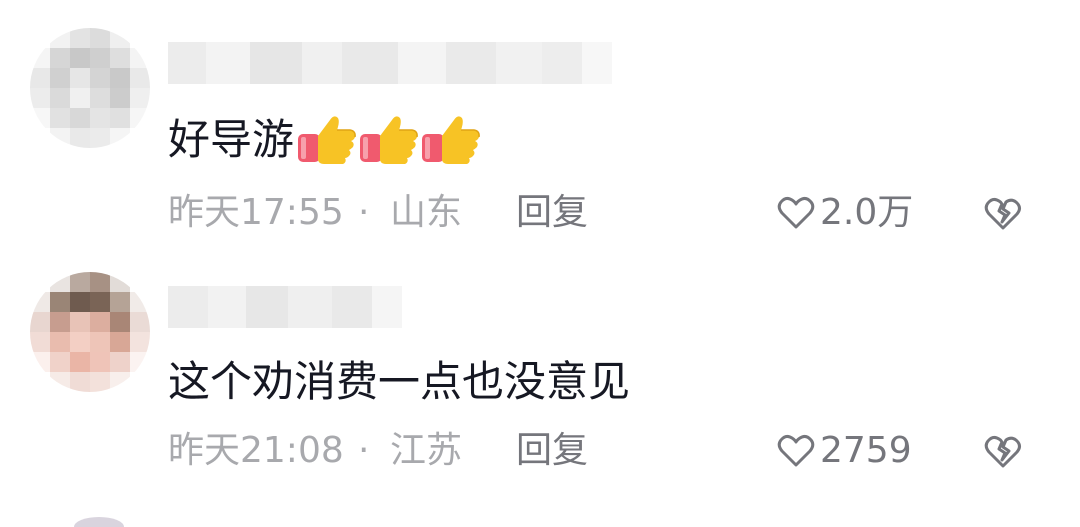 The width and height of the screenshot is (1080, 527). I want to click on like-count: 2.0万, so click(867, 212).